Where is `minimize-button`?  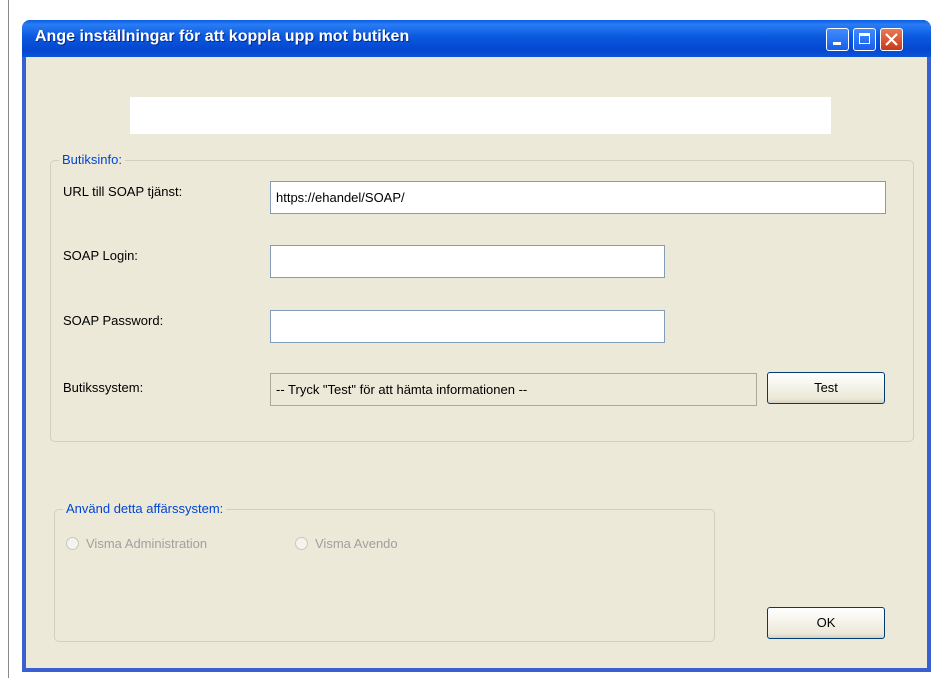
minimize-button is located at coordinates (837, 39).